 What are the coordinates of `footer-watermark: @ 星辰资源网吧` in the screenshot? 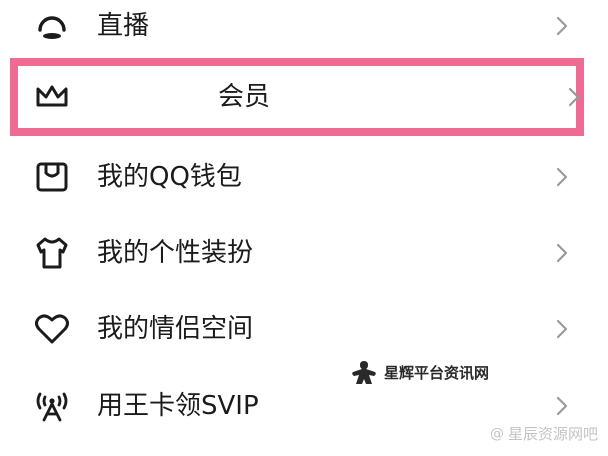 It's located at (544, 433).